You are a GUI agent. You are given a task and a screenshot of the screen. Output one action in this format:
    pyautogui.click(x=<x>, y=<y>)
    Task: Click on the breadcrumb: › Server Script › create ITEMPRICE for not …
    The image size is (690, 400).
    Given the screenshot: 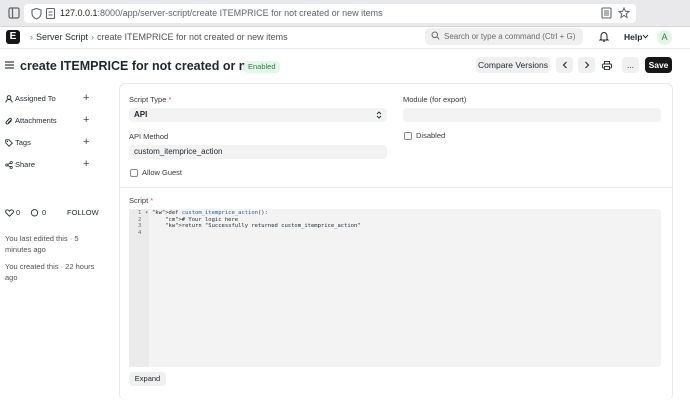 What is the action you would take?
    pyautogui.click(x=157, y=37)
    